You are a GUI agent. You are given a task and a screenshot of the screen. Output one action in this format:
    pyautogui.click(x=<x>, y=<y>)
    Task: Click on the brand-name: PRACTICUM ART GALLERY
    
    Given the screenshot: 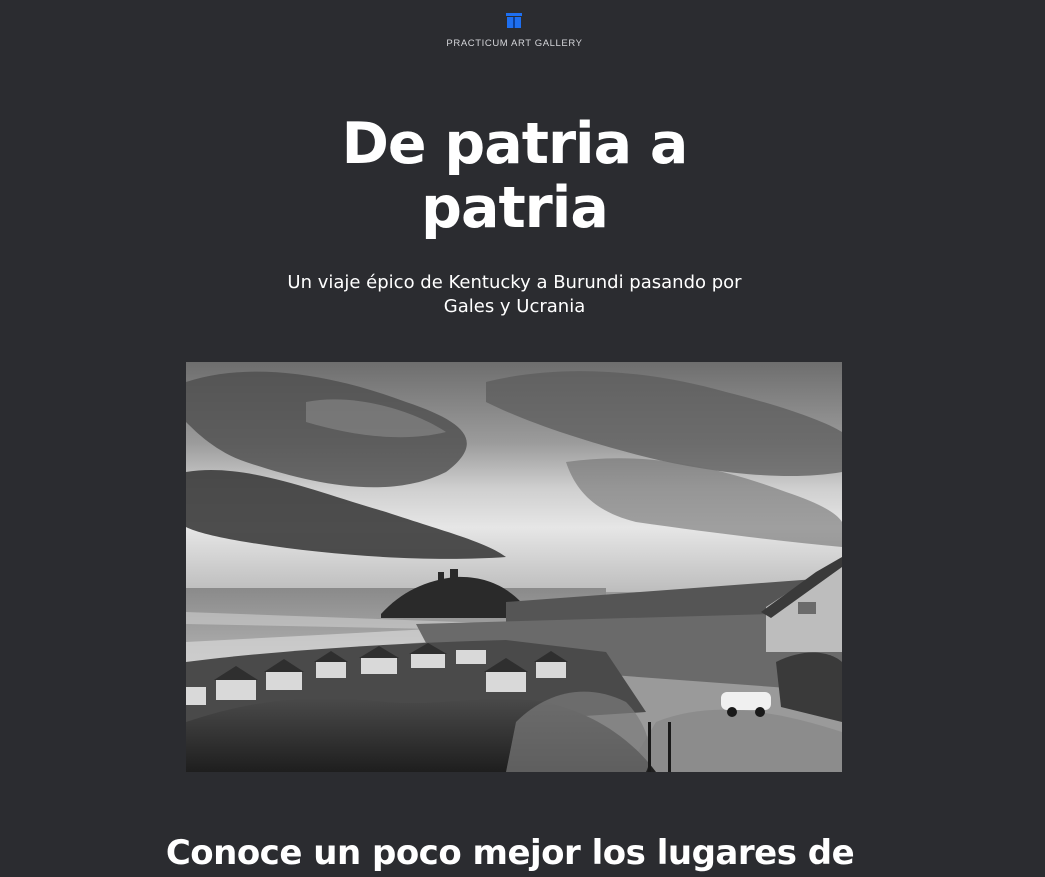 What is the action you would take?
    pyautogui.click(x=514, y=43)
    